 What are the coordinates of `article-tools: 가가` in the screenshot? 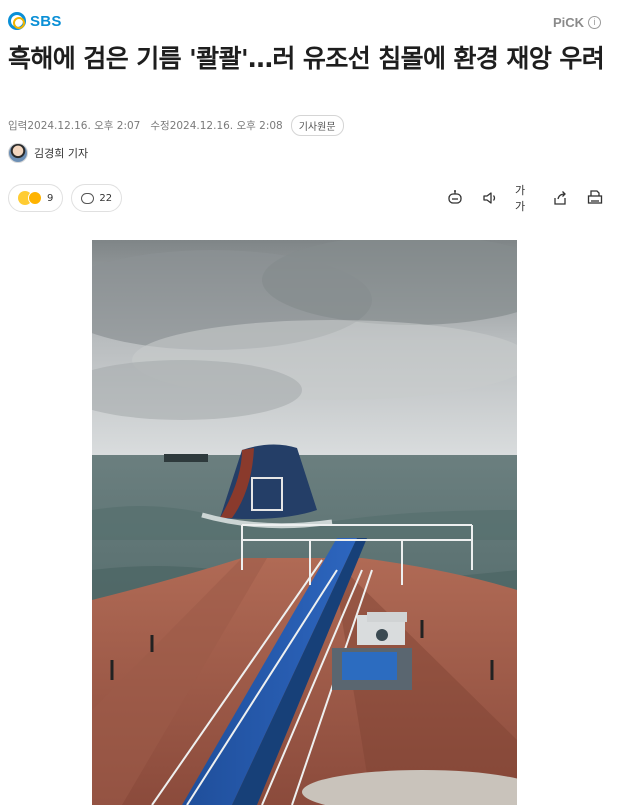 It's located at (525, 198).